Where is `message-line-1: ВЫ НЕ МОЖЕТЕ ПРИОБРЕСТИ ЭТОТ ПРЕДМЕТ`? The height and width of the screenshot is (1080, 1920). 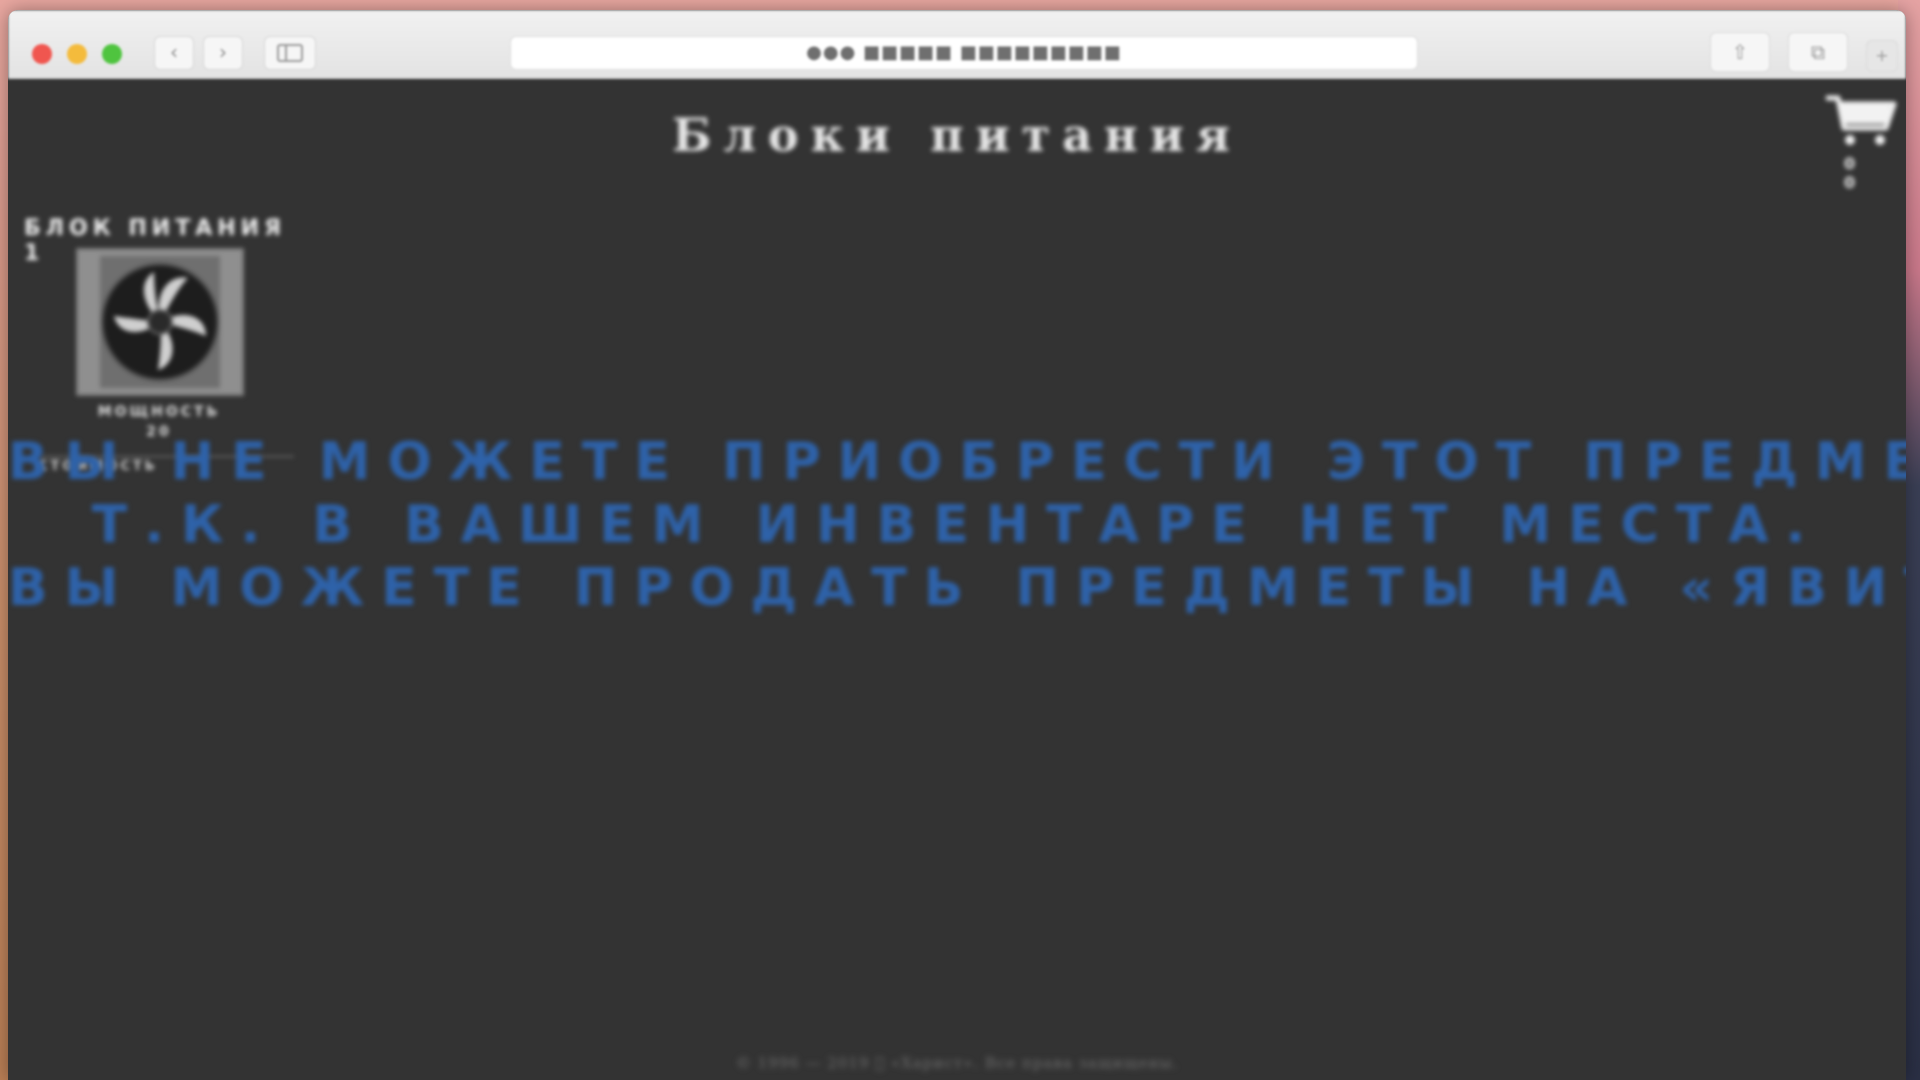
message-line-1: ВЫ НЕ МОЖЕТЕ ПРИОБРЕСТИ ЭТОТ ПРЕДМЕТ is located at coordinates (957, 462).